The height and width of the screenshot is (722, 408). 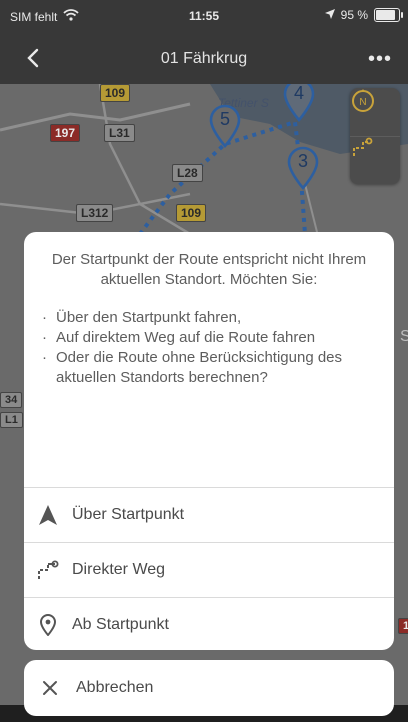 I want to click on road-label-109b: 109, so click(x=191, y=213).